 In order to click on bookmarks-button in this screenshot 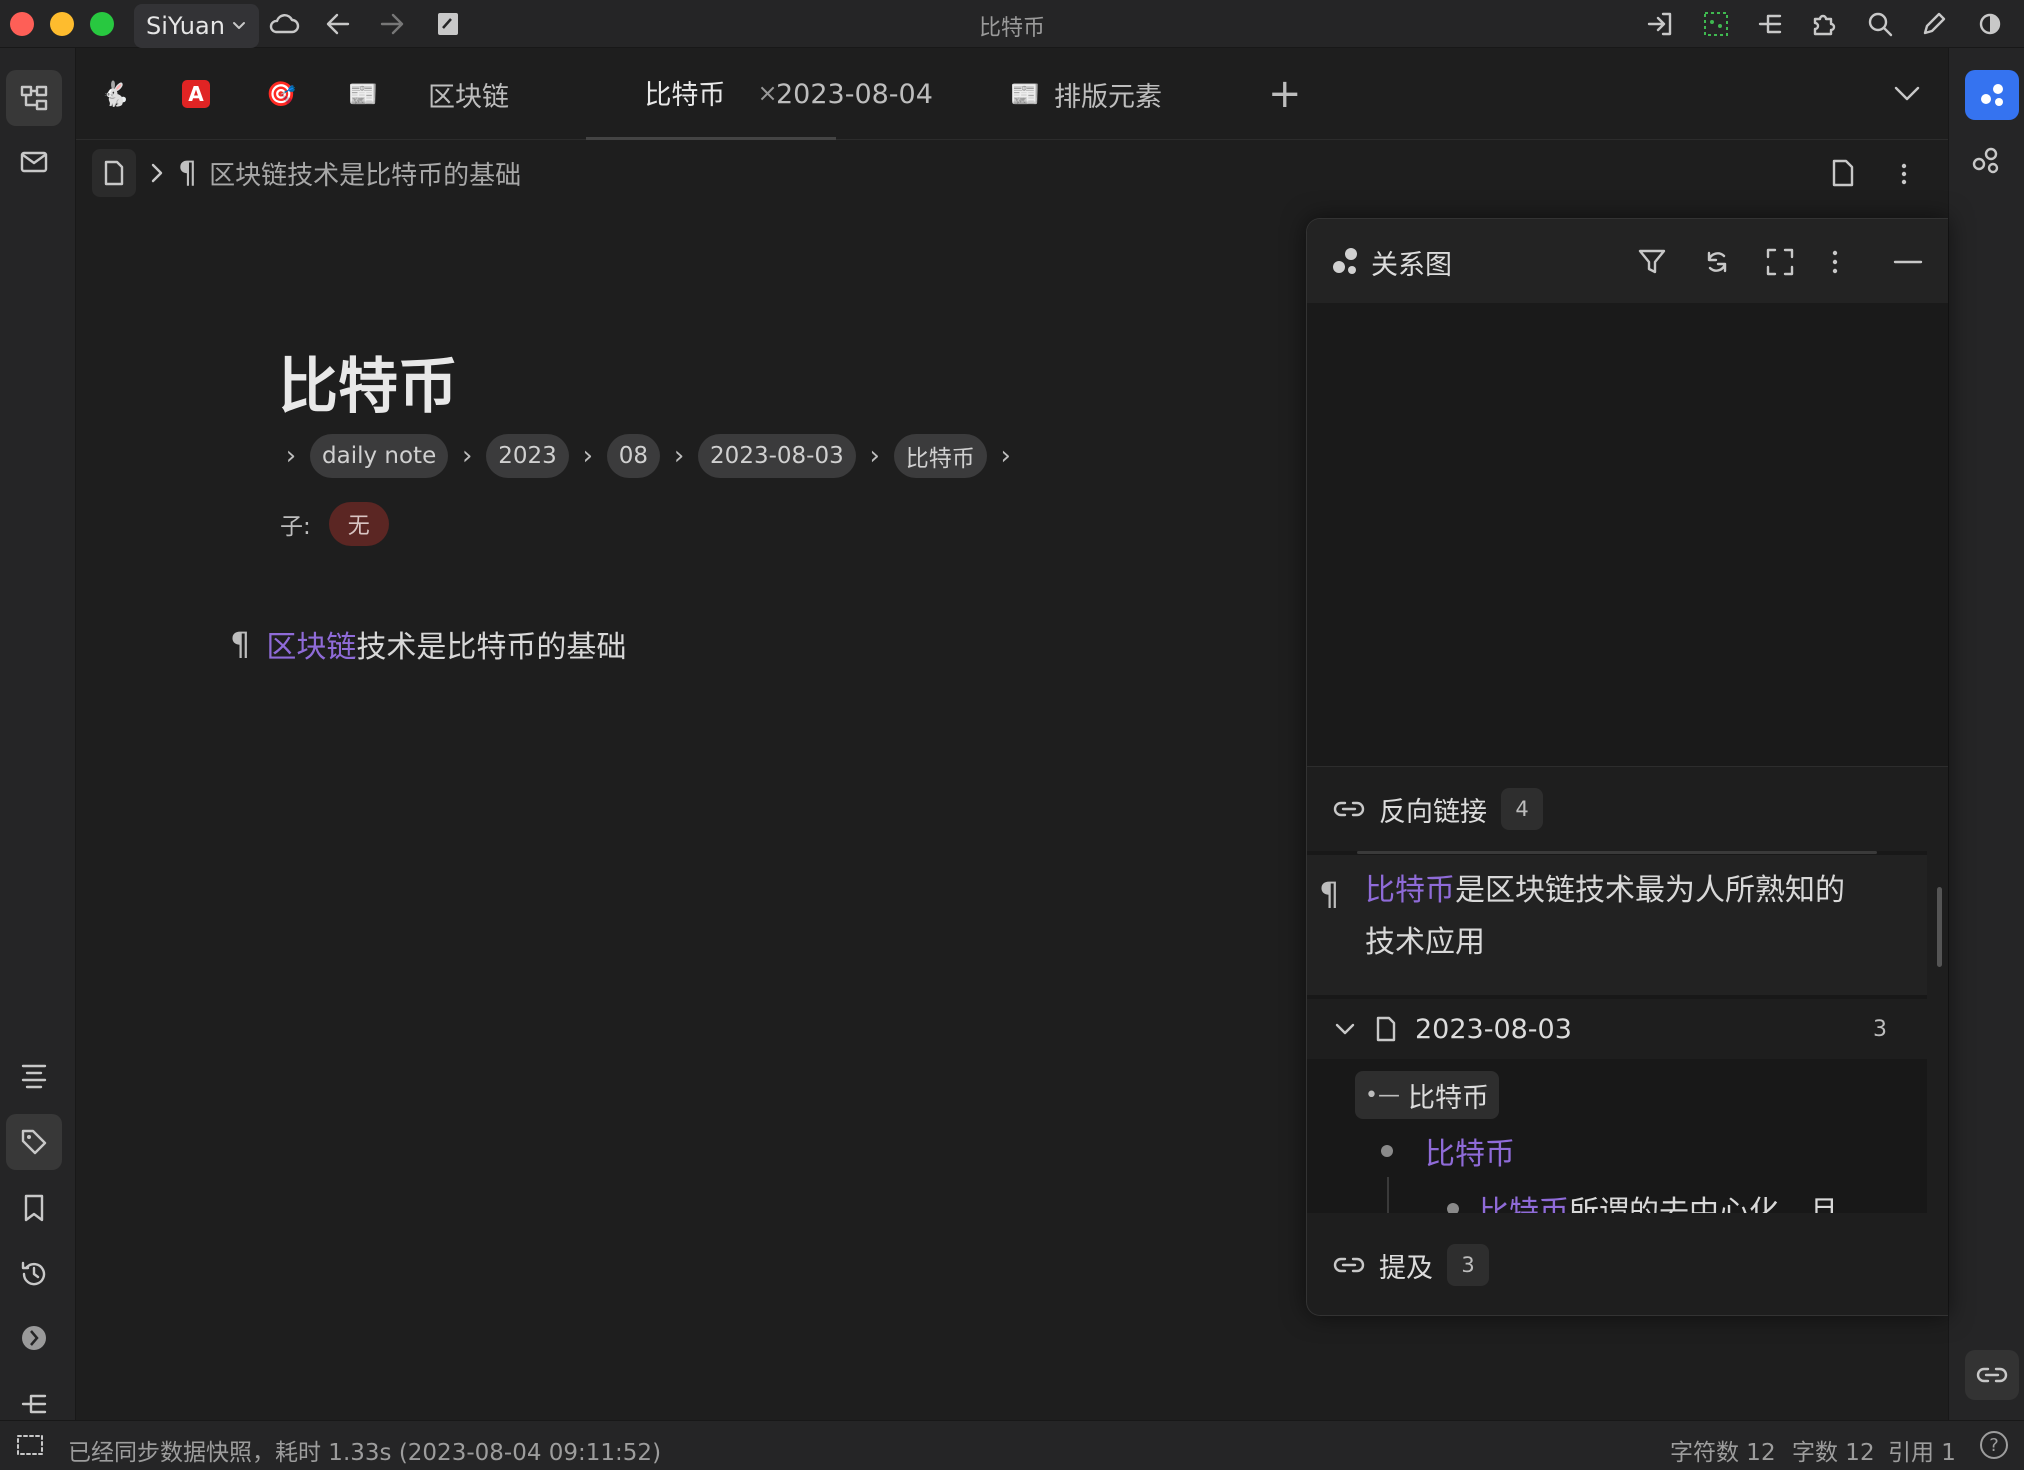, I will do `click(34, 1208)`.